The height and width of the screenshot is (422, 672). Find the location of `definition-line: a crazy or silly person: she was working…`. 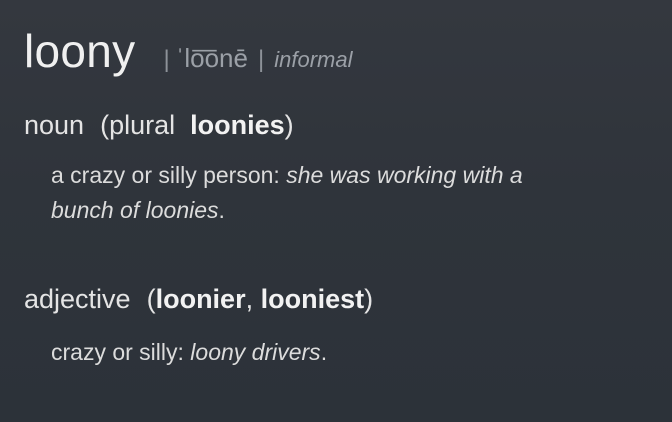

definition-line: a crazy or silly person: she was working… is located at coordinates (287, 175).